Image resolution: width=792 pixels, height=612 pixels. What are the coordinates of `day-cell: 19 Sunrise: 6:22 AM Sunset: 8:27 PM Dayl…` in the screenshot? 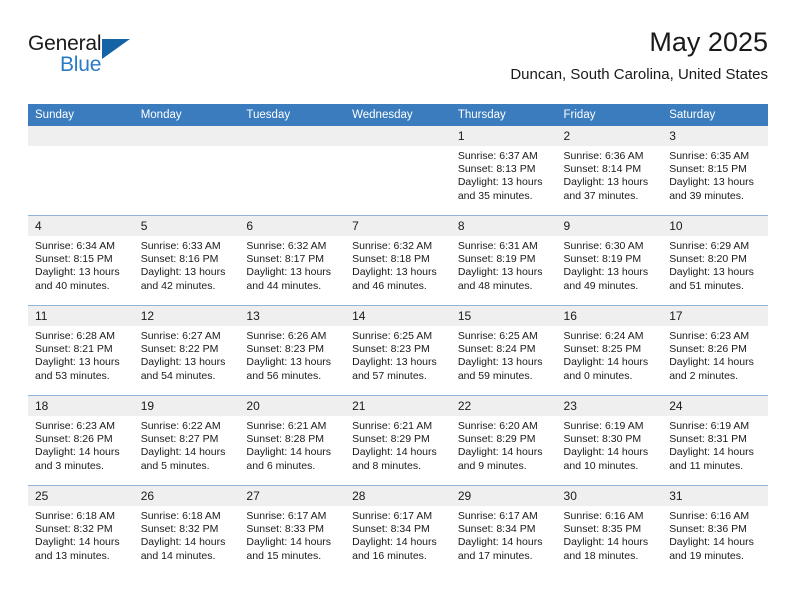 It's located at (186, 440).